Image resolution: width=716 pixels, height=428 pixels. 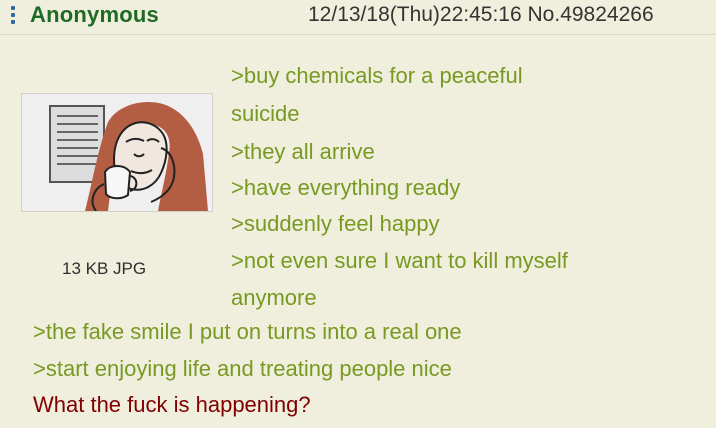 What do you see at coordinates (335, 223) in the screenshot?
I see `greentext-line-5: >suddenly feel happy` at bounding box center [335, 223].